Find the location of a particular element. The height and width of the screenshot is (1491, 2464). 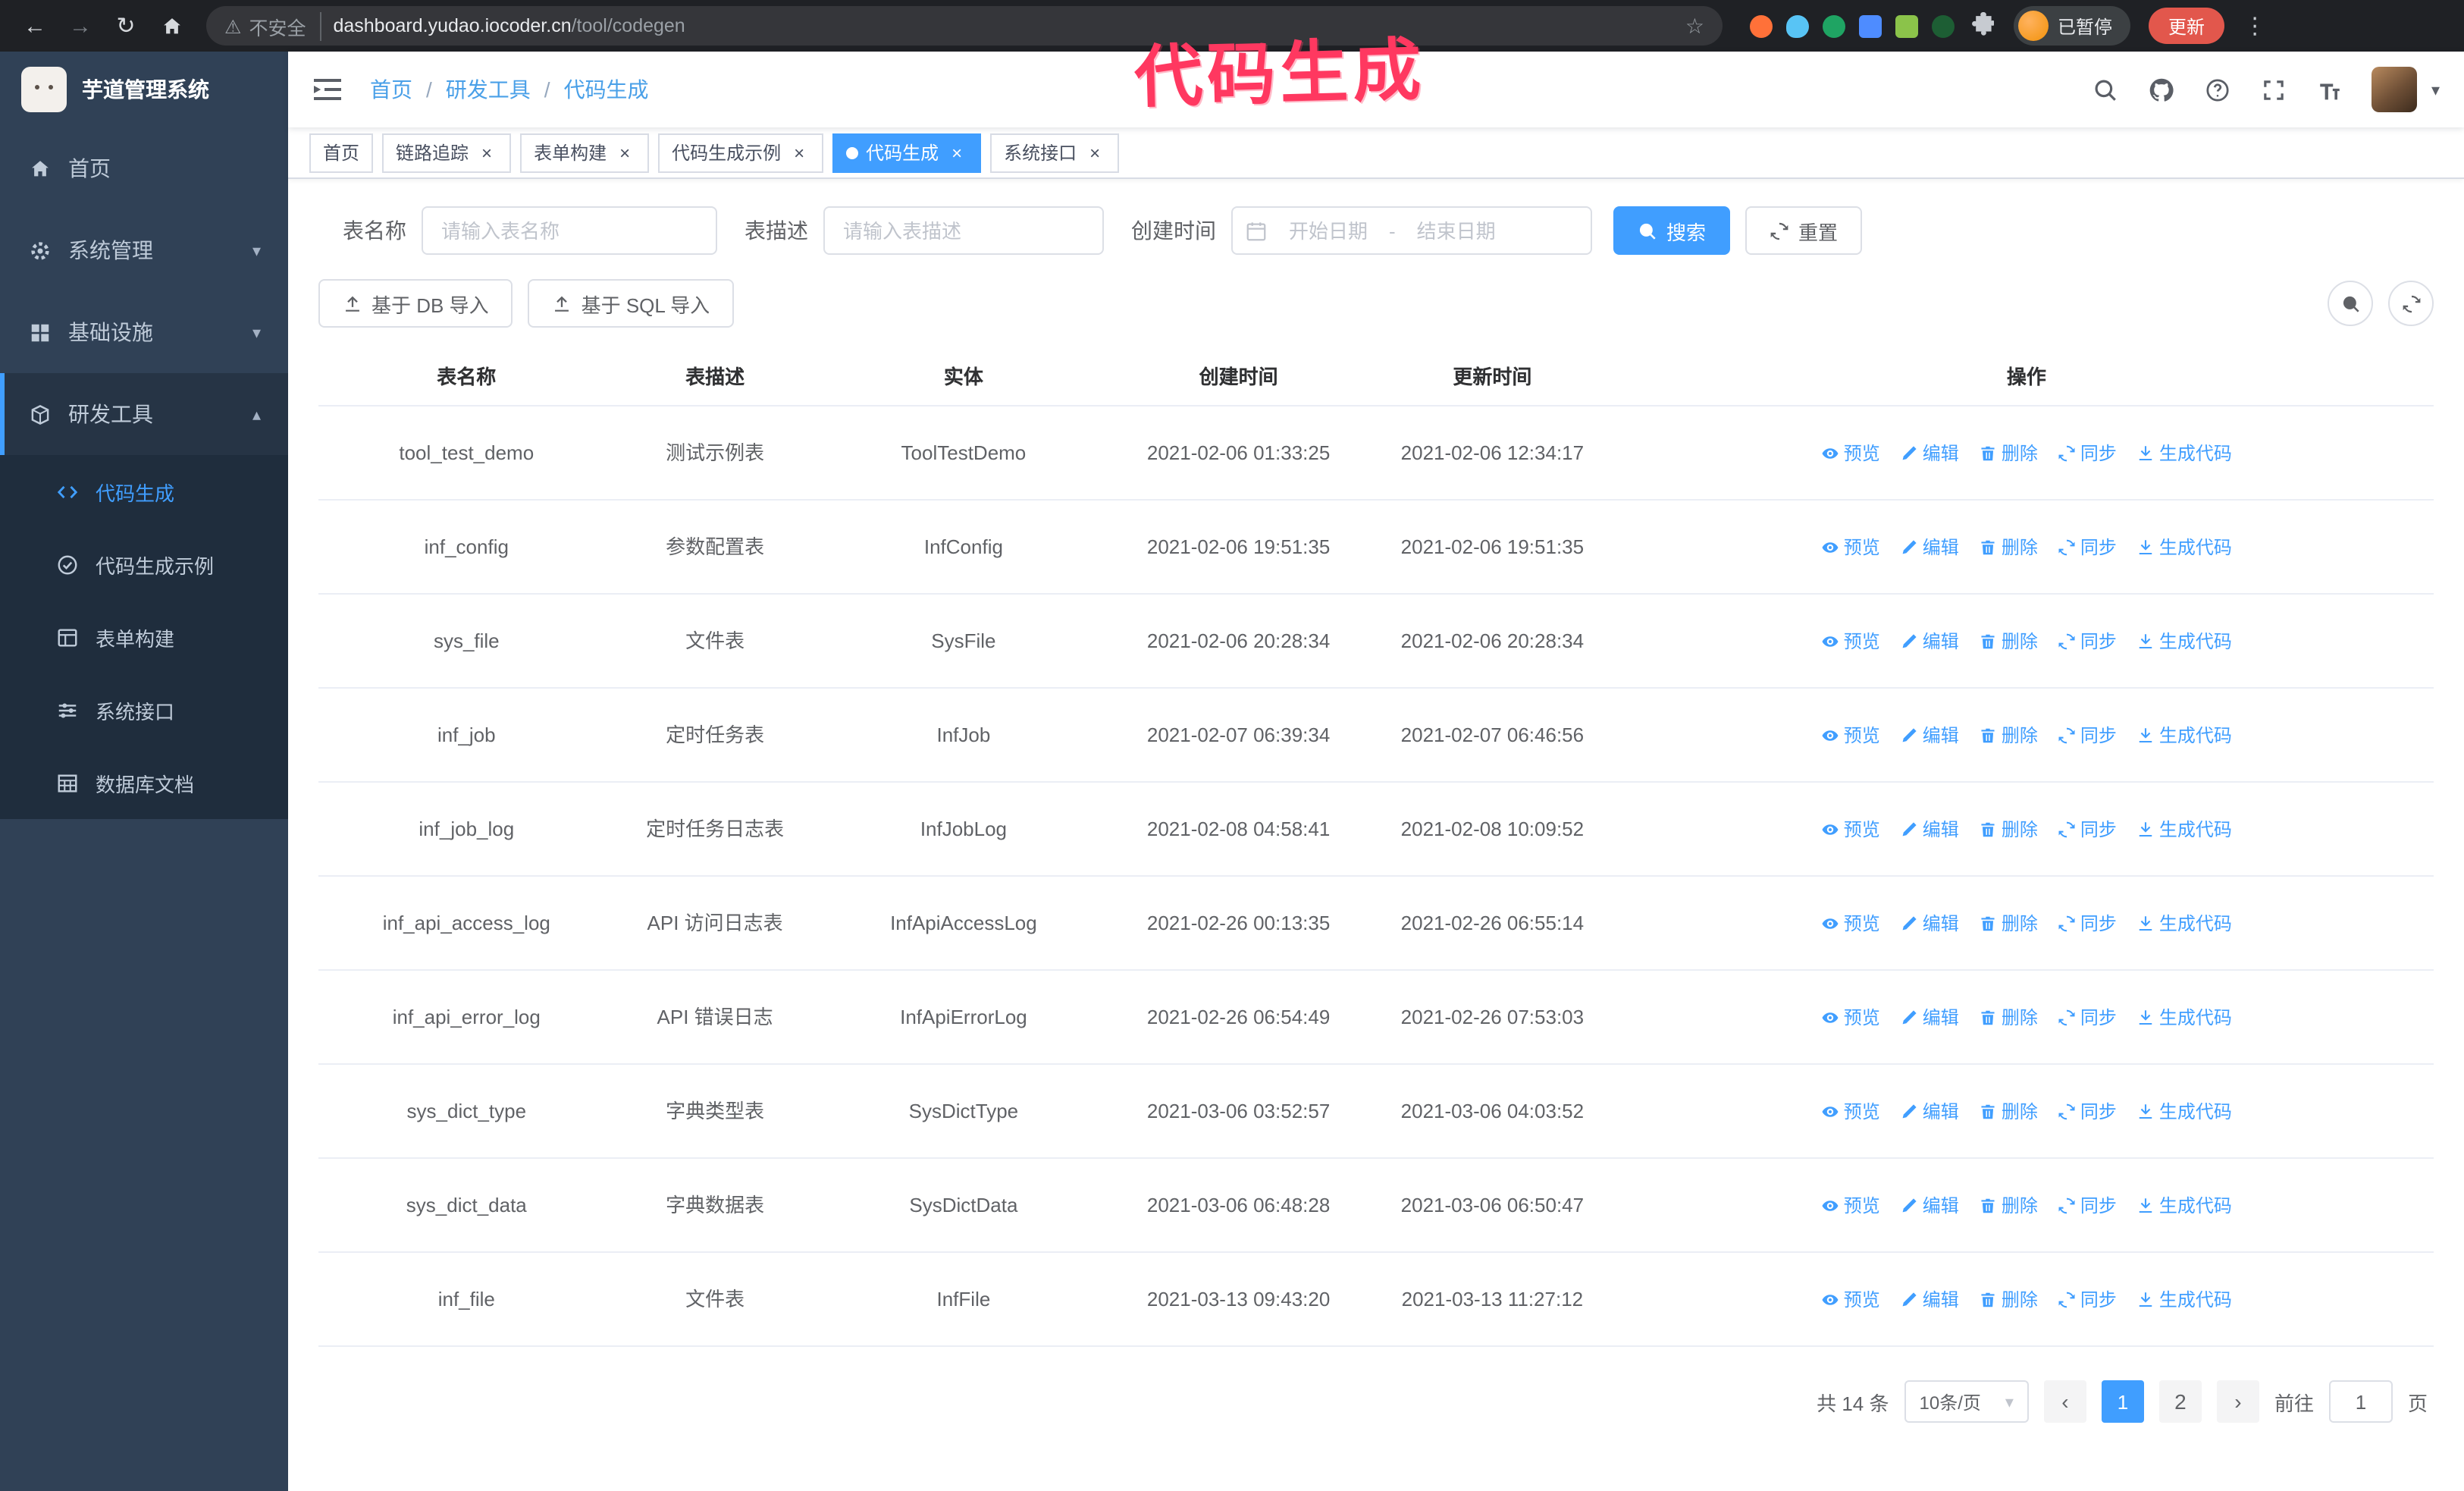

prev-page-button: ‹ is located at coordinates (2064, 1401).